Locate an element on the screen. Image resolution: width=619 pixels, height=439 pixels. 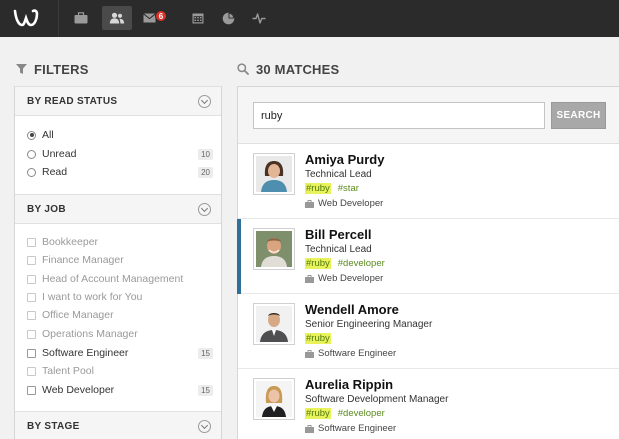
job-option-operations-manager: Operations Manager is located at coordinates (120, 334).